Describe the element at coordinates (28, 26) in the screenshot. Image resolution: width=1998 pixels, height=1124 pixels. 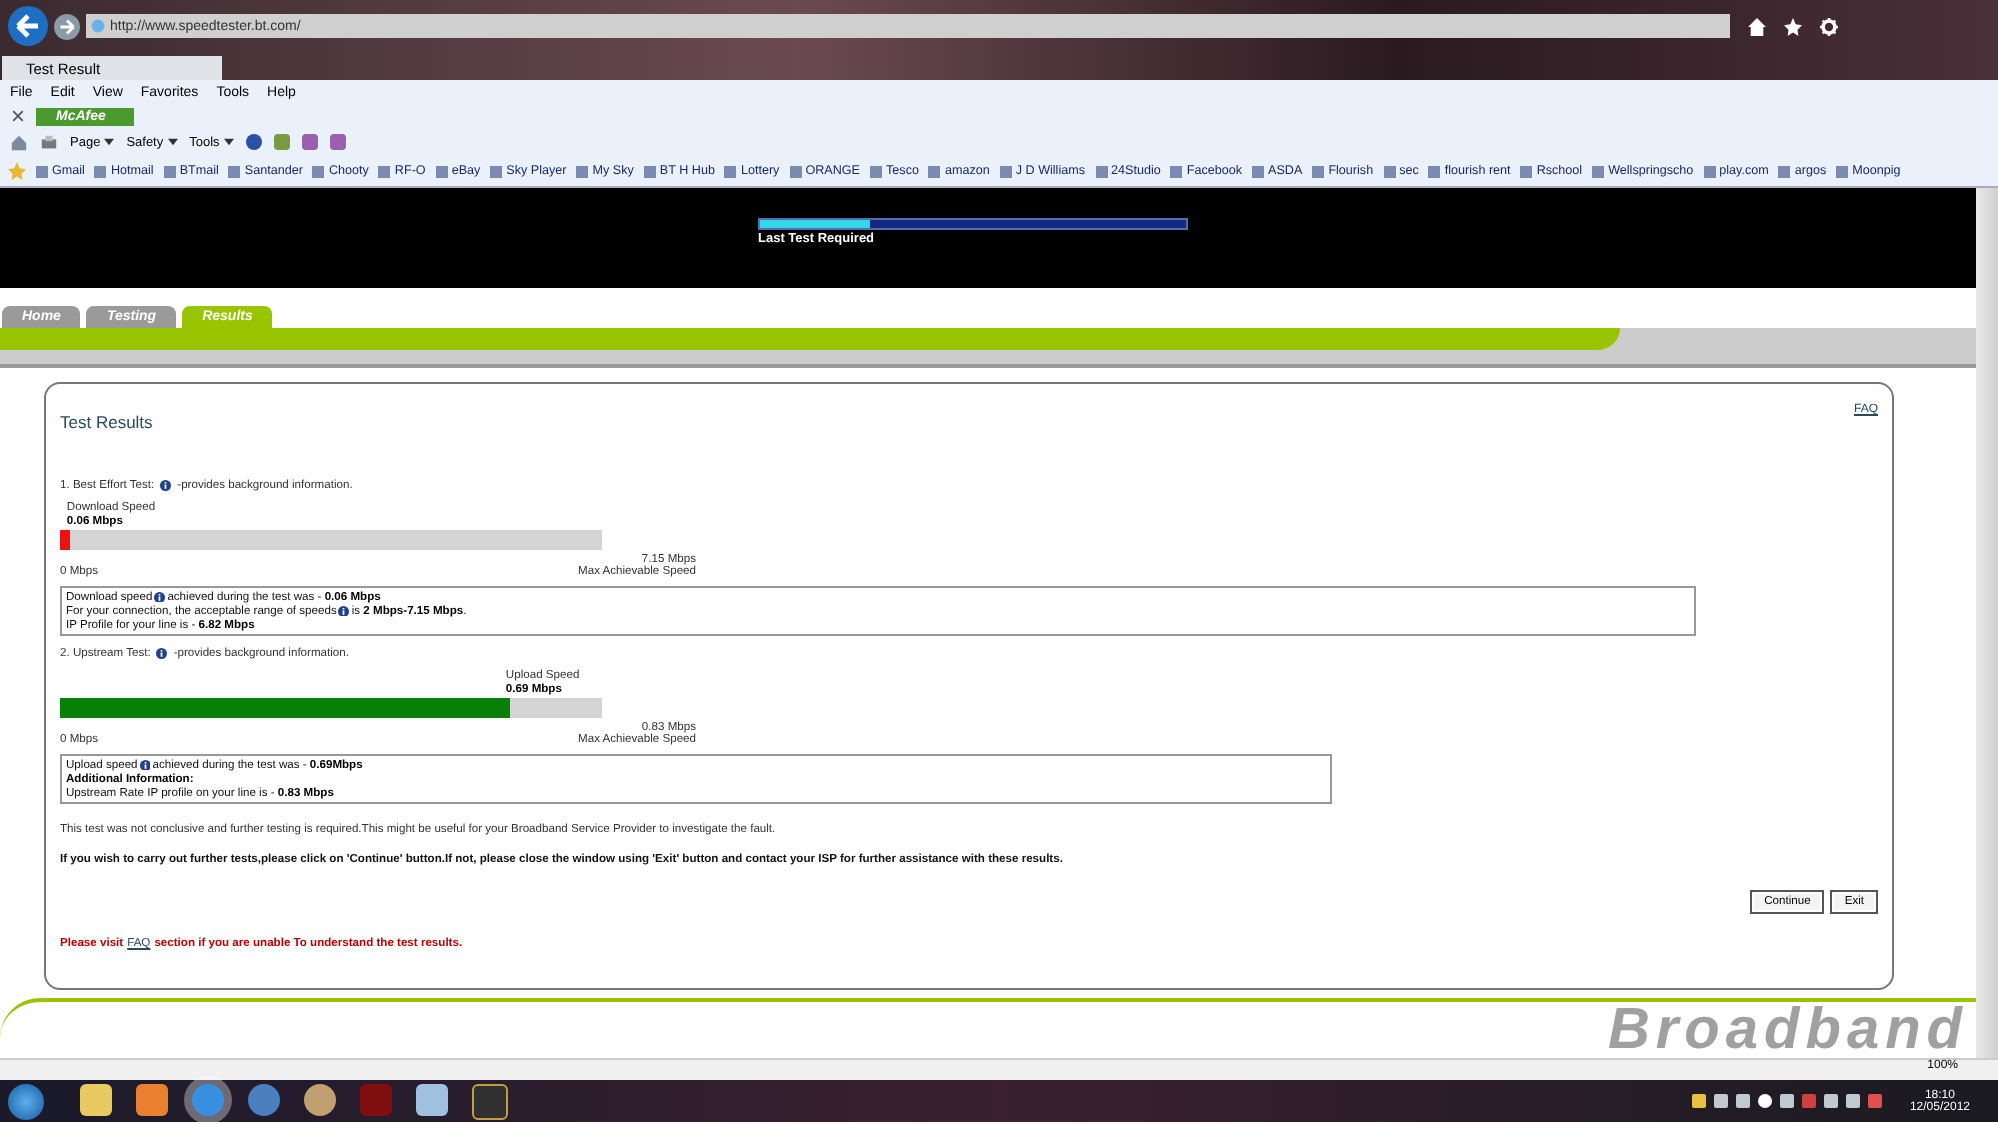
I see `back-button` at that location.